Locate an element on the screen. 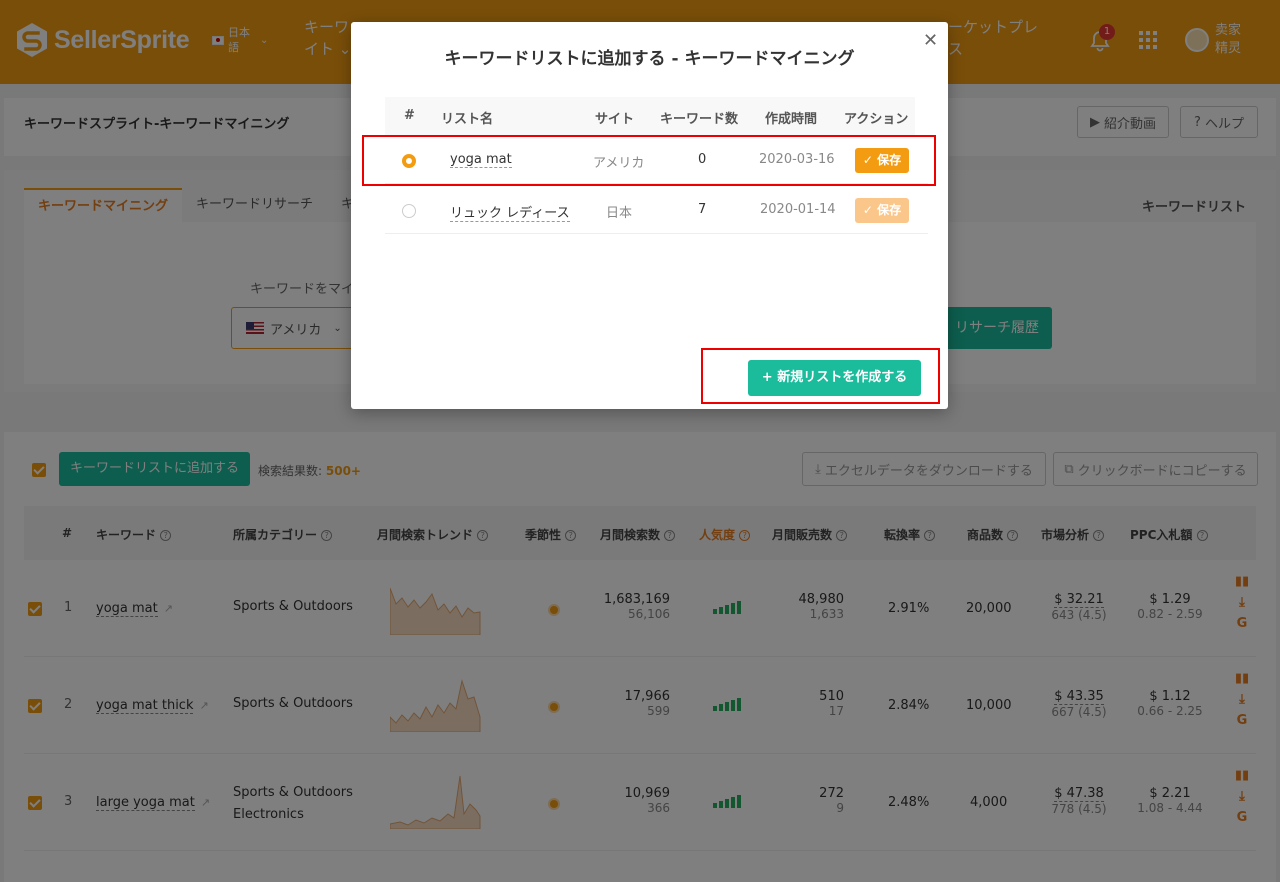  save-label: 保存 is located at coordinates (889, 210).